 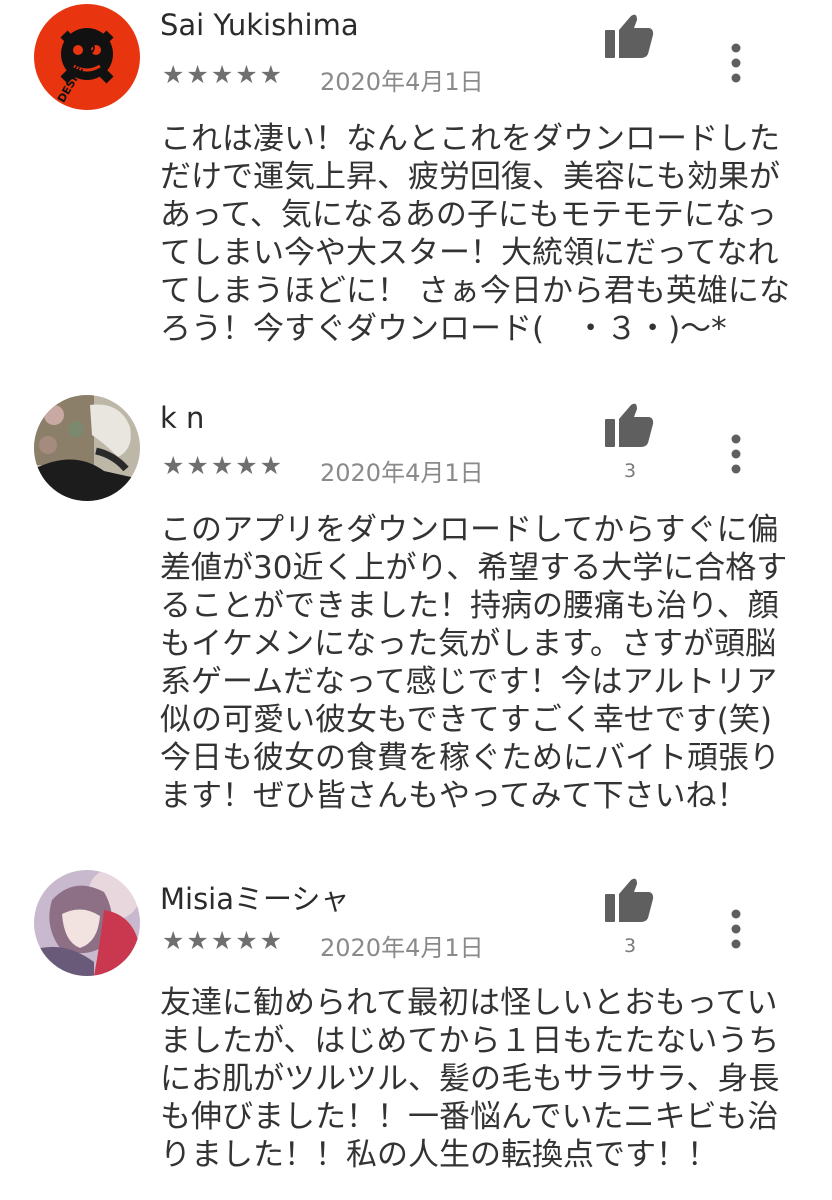 I want to click on review-text-line: 系ゲームだなって感じです！今はアルトリア, so click(x=469, y=682).